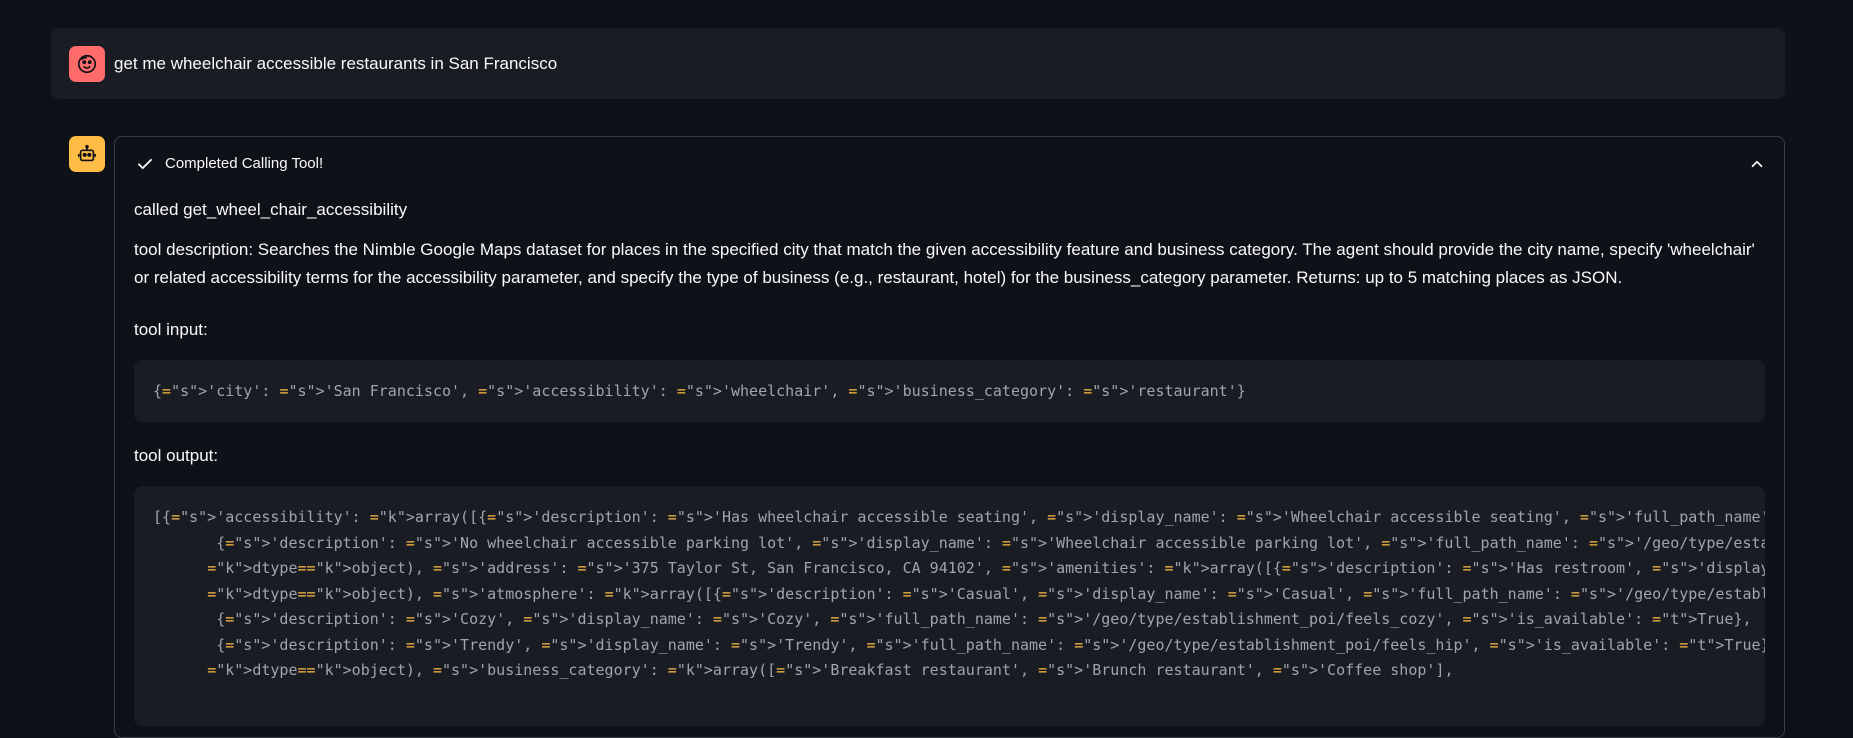  I want to click on robot-icon, so click(87, 153).